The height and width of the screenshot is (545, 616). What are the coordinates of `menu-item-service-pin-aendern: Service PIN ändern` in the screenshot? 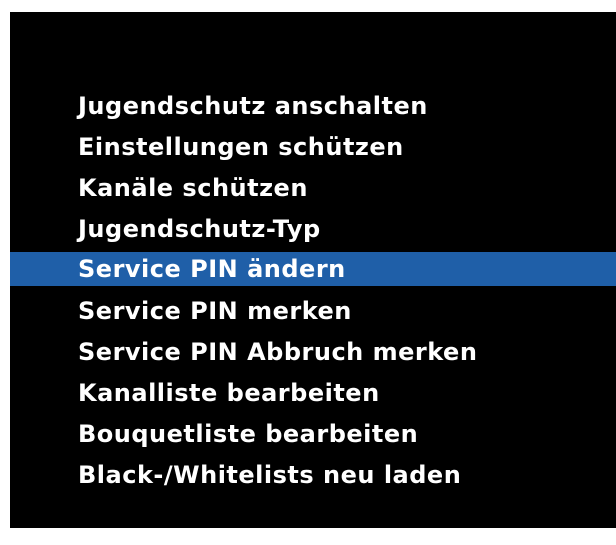 It's located at (313, 269).